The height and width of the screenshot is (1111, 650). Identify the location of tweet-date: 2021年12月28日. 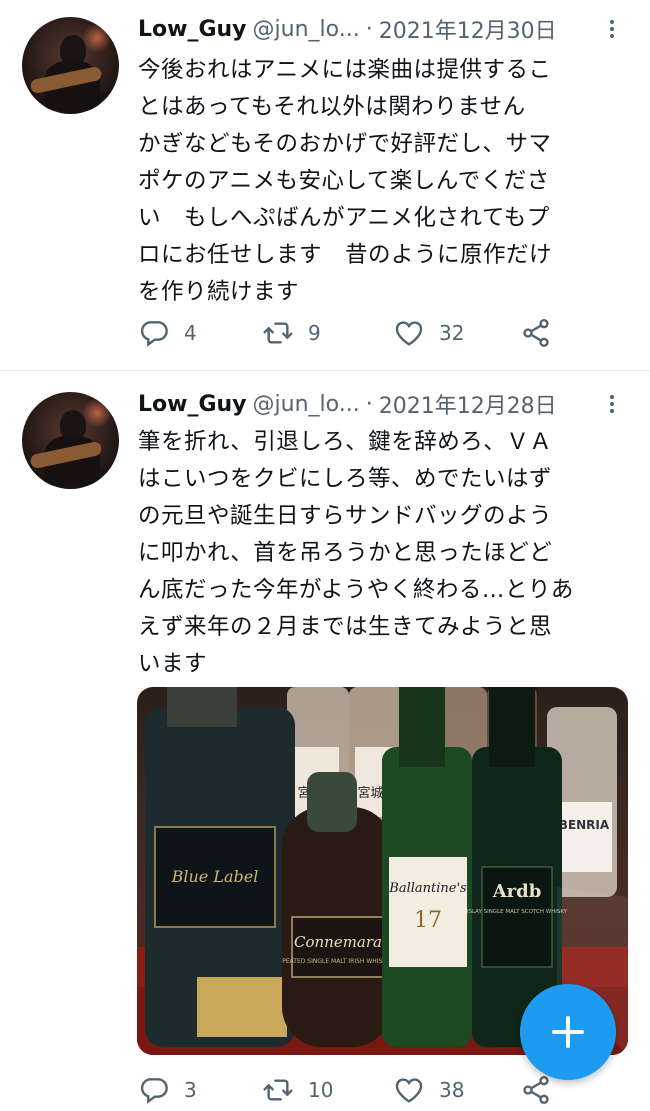
(468, 404).